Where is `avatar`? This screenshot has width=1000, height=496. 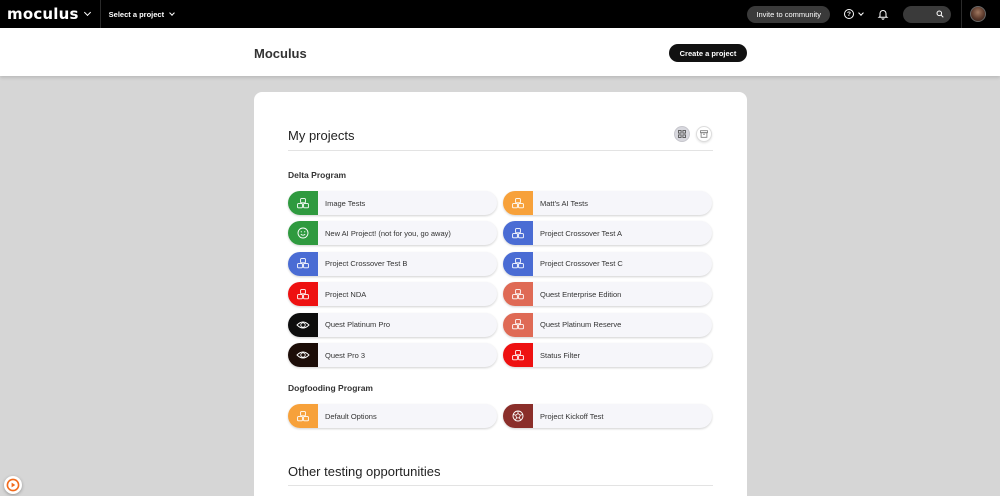 avatar is located at coordinates (978, 14).